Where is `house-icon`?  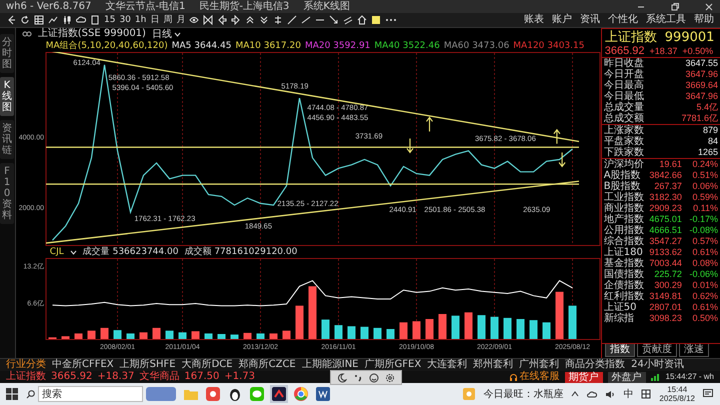 house-icon is located at coordinates (362, 20).